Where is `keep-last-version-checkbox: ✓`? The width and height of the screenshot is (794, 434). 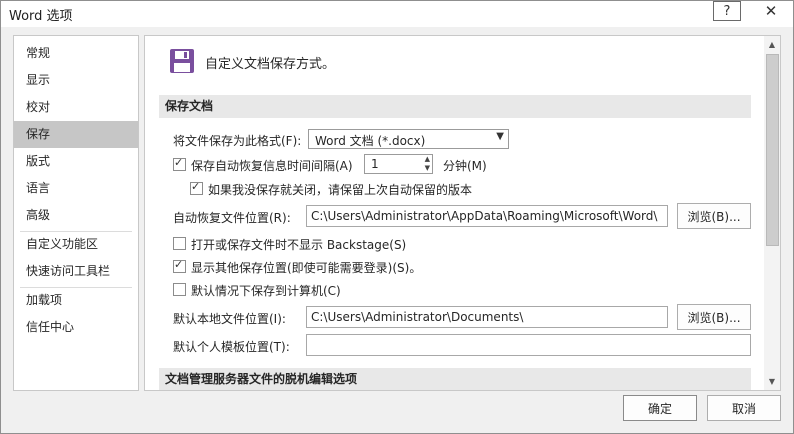 keep-last-version-checkbox: ✓ is located at coordinates (196, 187).